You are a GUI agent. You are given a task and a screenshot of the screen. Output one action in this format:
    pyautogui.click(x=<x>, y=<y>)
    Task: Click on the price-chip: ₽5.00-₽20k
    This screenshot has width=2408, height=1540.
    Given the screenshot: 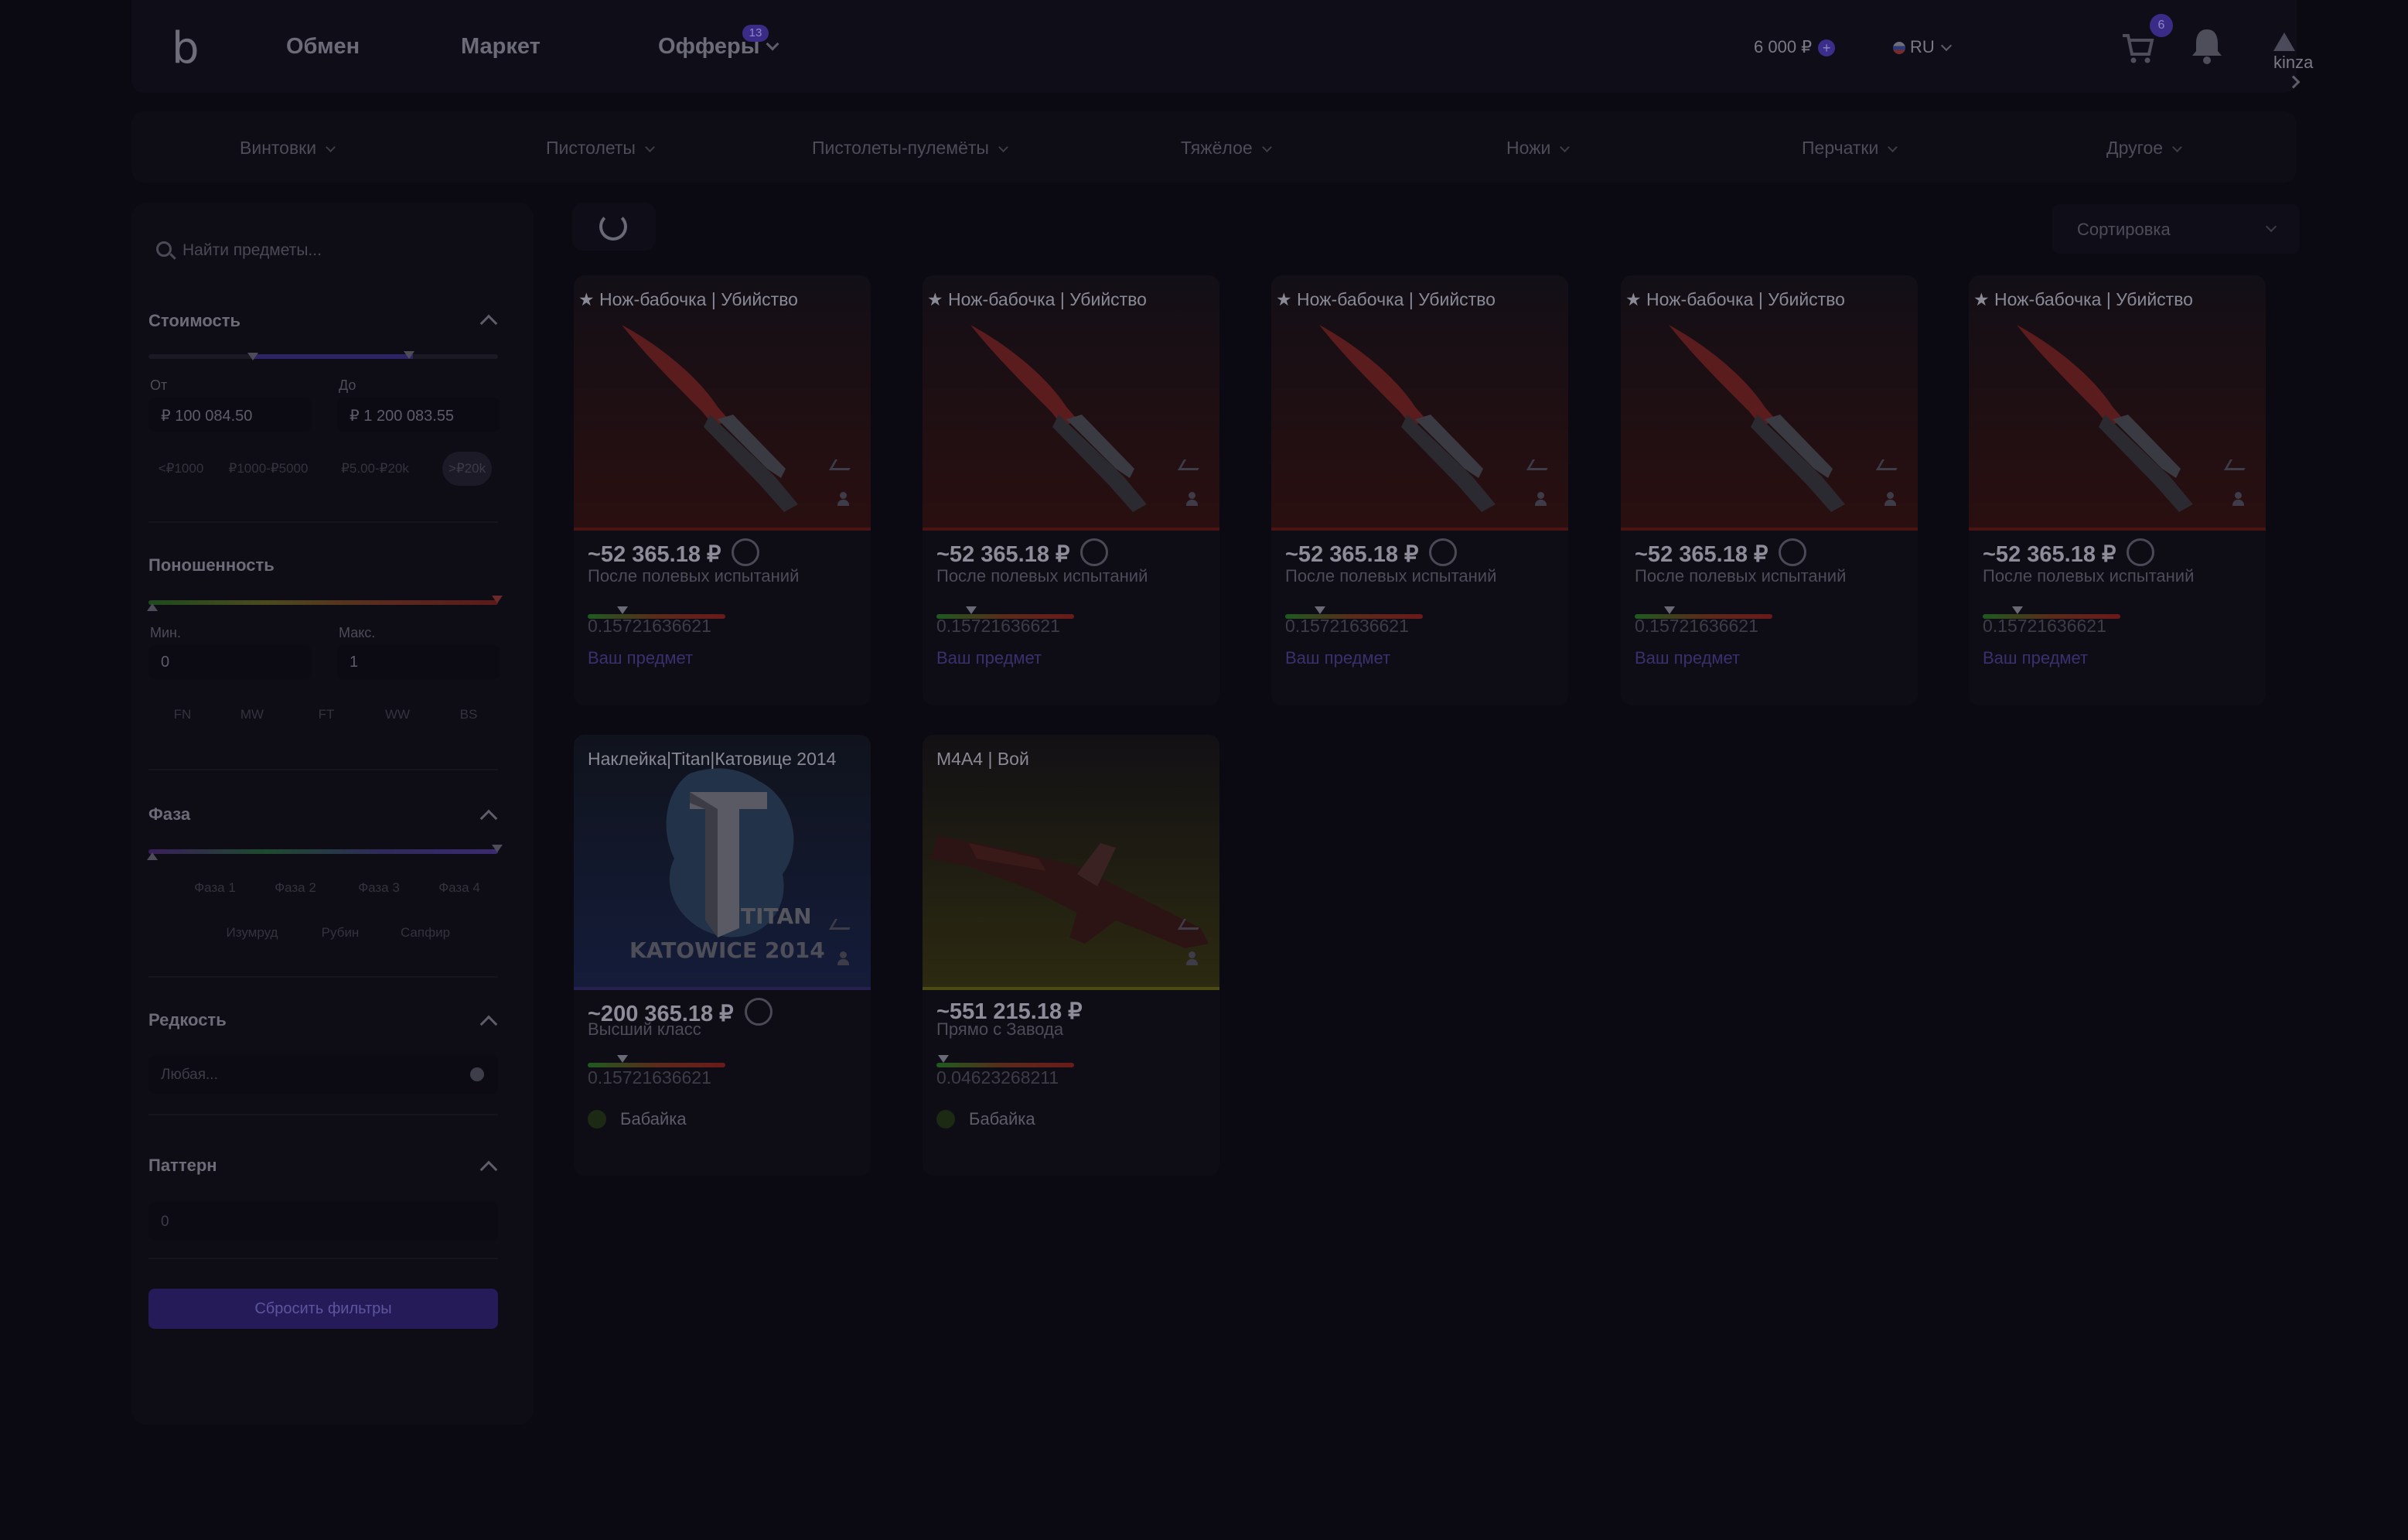 What is the action you would take?
    pyautogui.click(x=375, y=469)
    